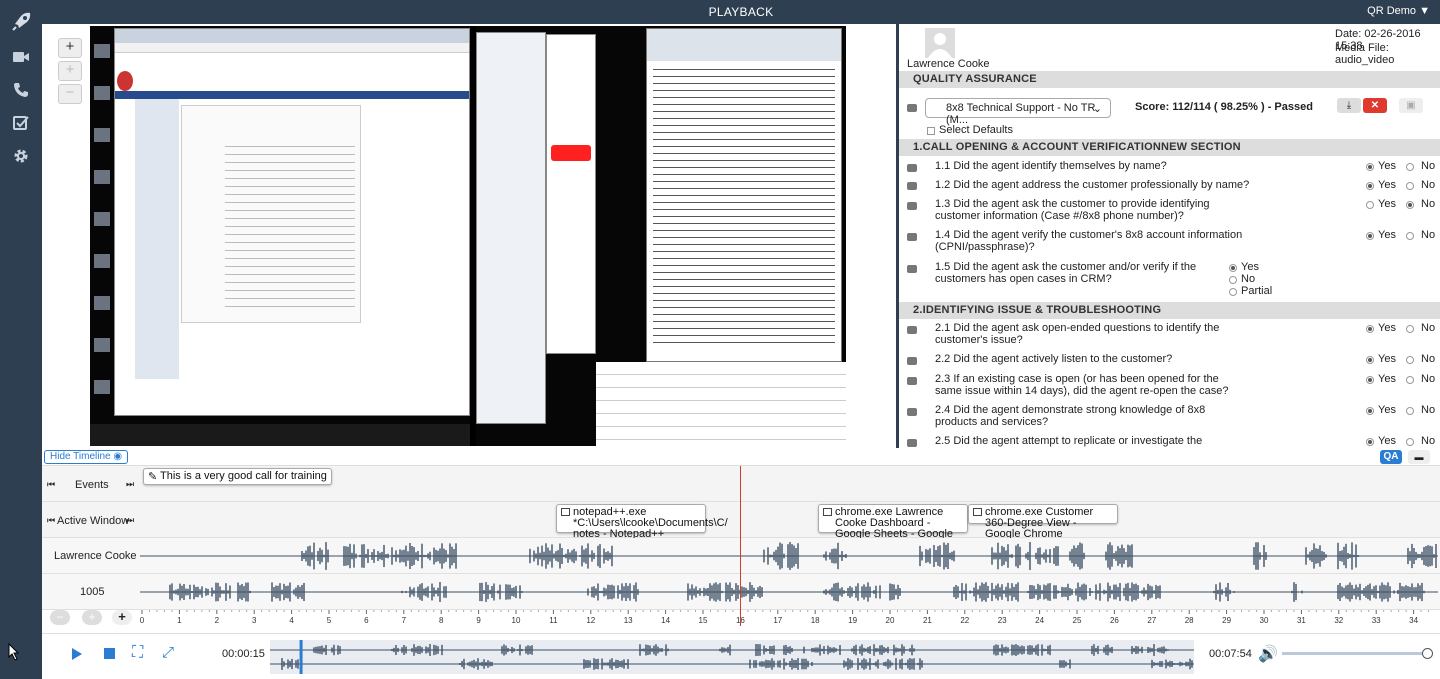 This screenshot has width=1440, height=679. Describe the element at coordinates (21, 22) in the screenshot. I see `rocket-icon` at that location.